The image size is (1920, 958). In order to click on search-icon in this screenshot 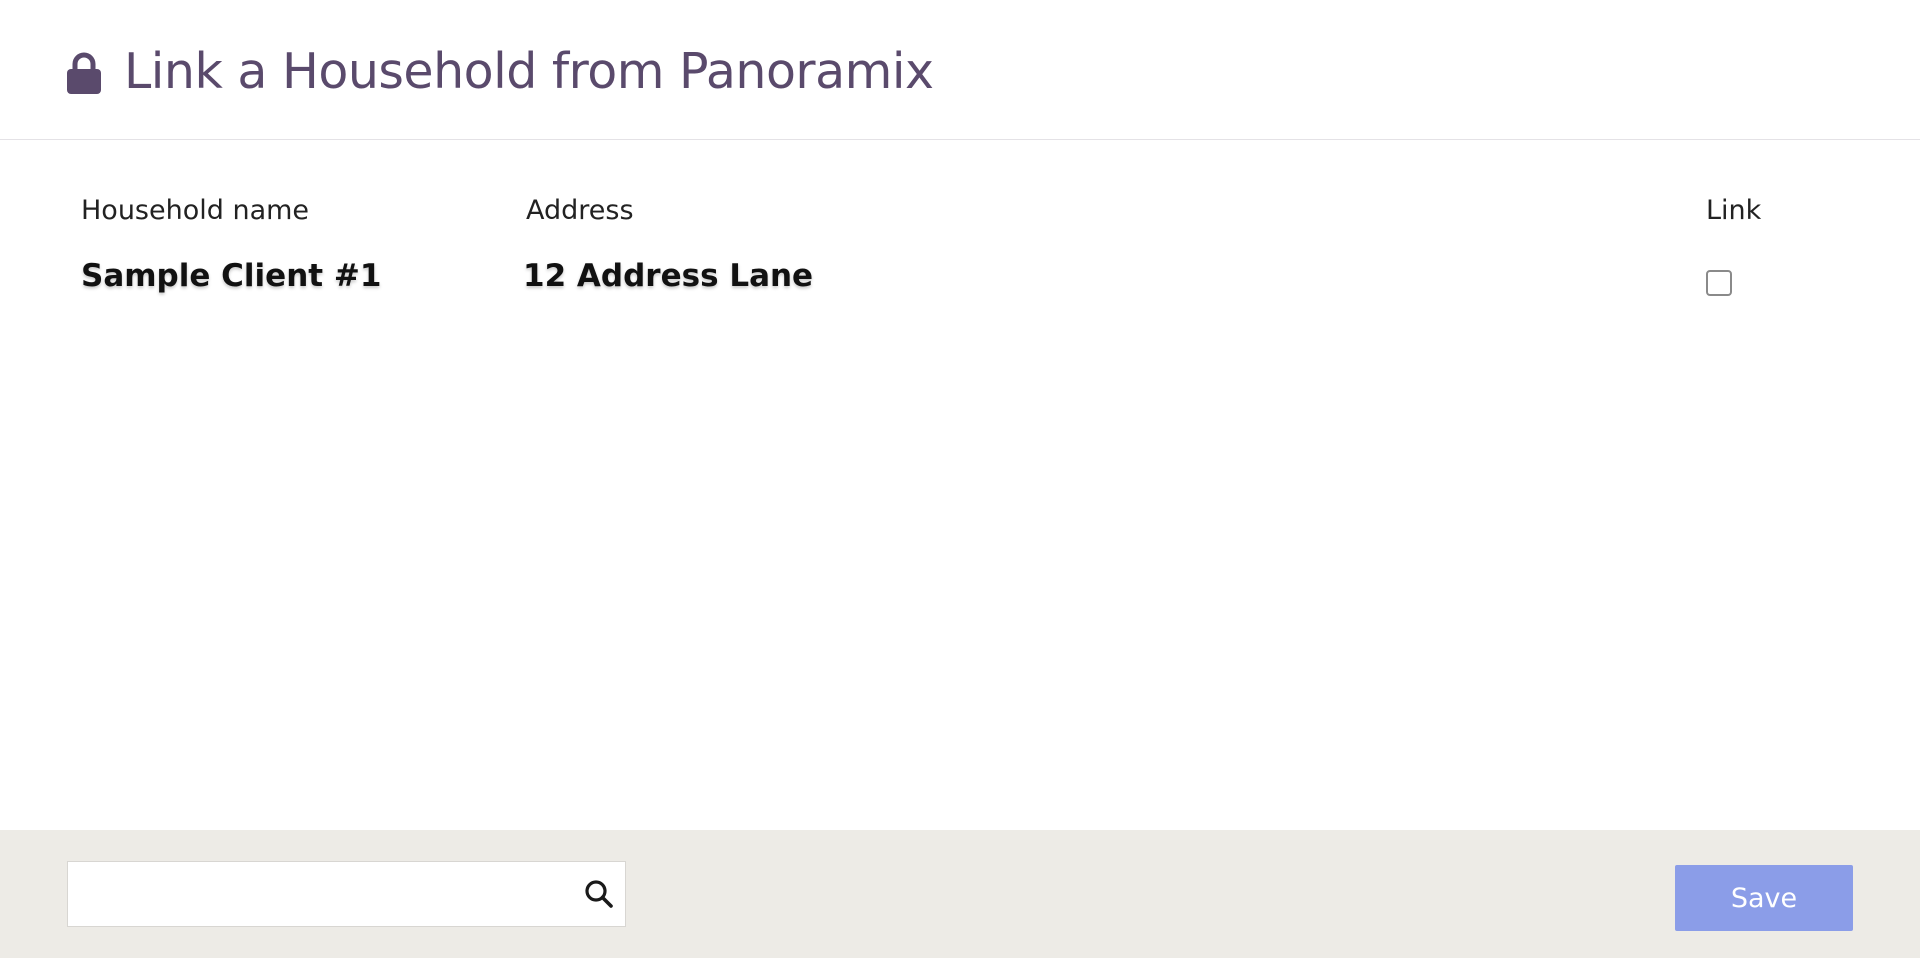, I will do `click(599, 894)`.